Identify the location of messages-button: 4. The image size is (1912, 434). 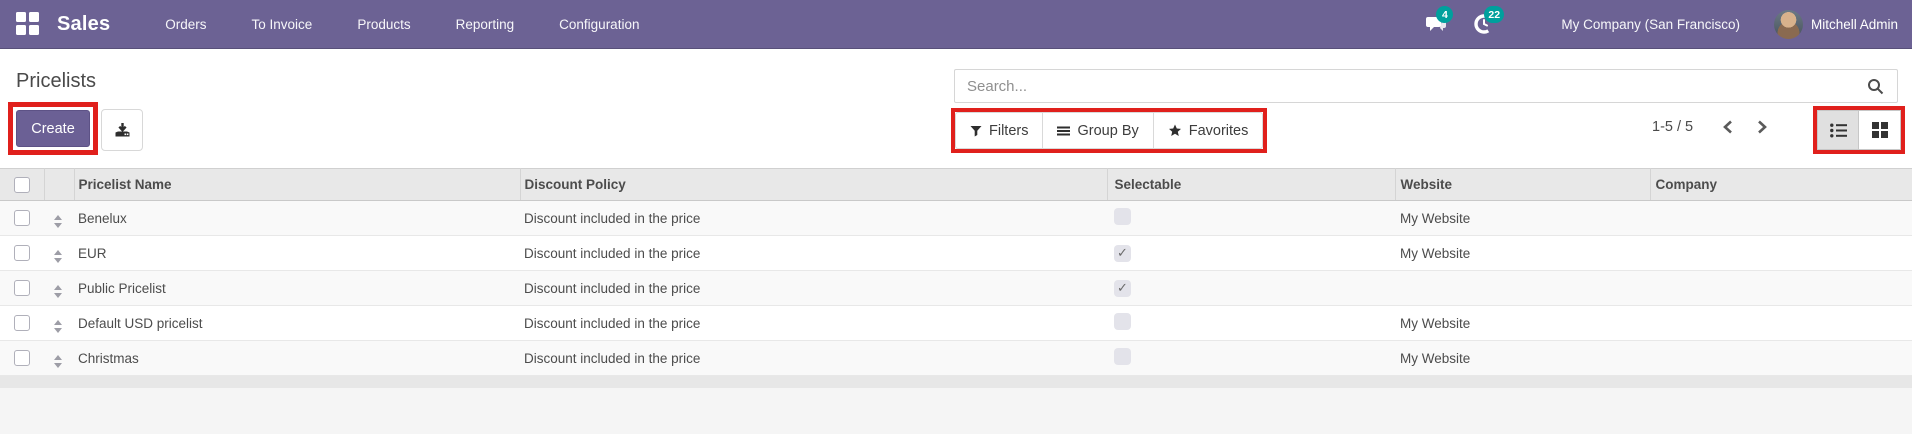
(1438, 21).